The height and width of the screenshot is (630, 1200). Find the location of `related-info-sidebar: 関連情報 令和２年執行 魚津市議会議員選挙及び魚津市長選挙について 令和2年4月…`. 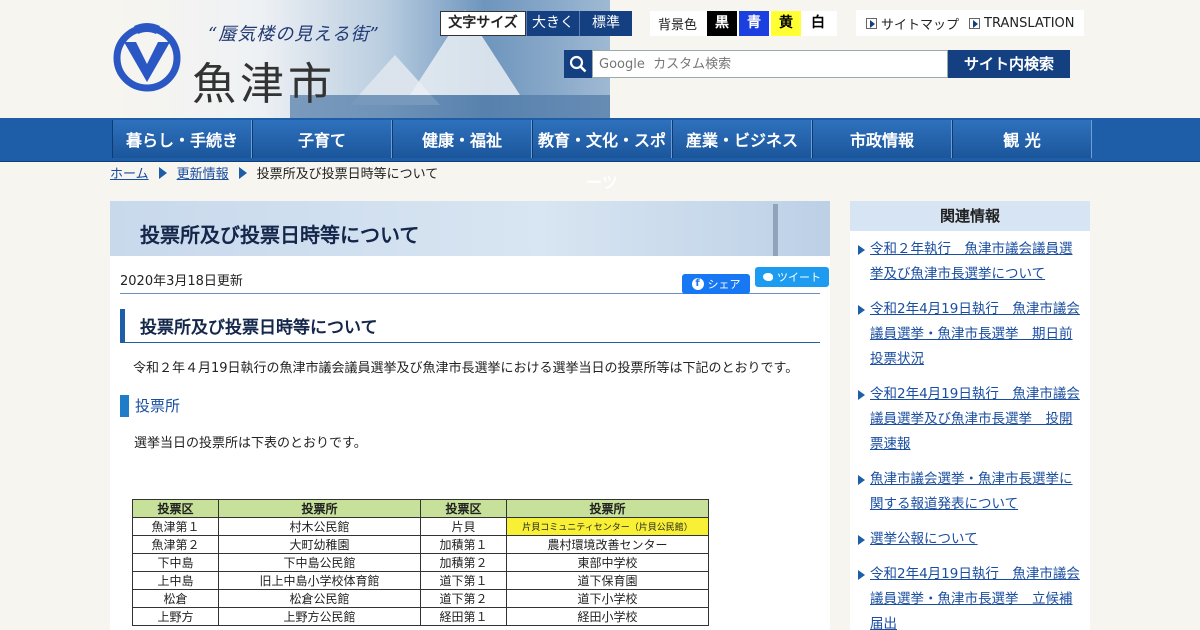

related-info-sidebar: 関連情報 令和２年執行 魚津市議会議員選挙及び魚津市長選挙について 令和2年4月… is located at coordinates (970, 415).